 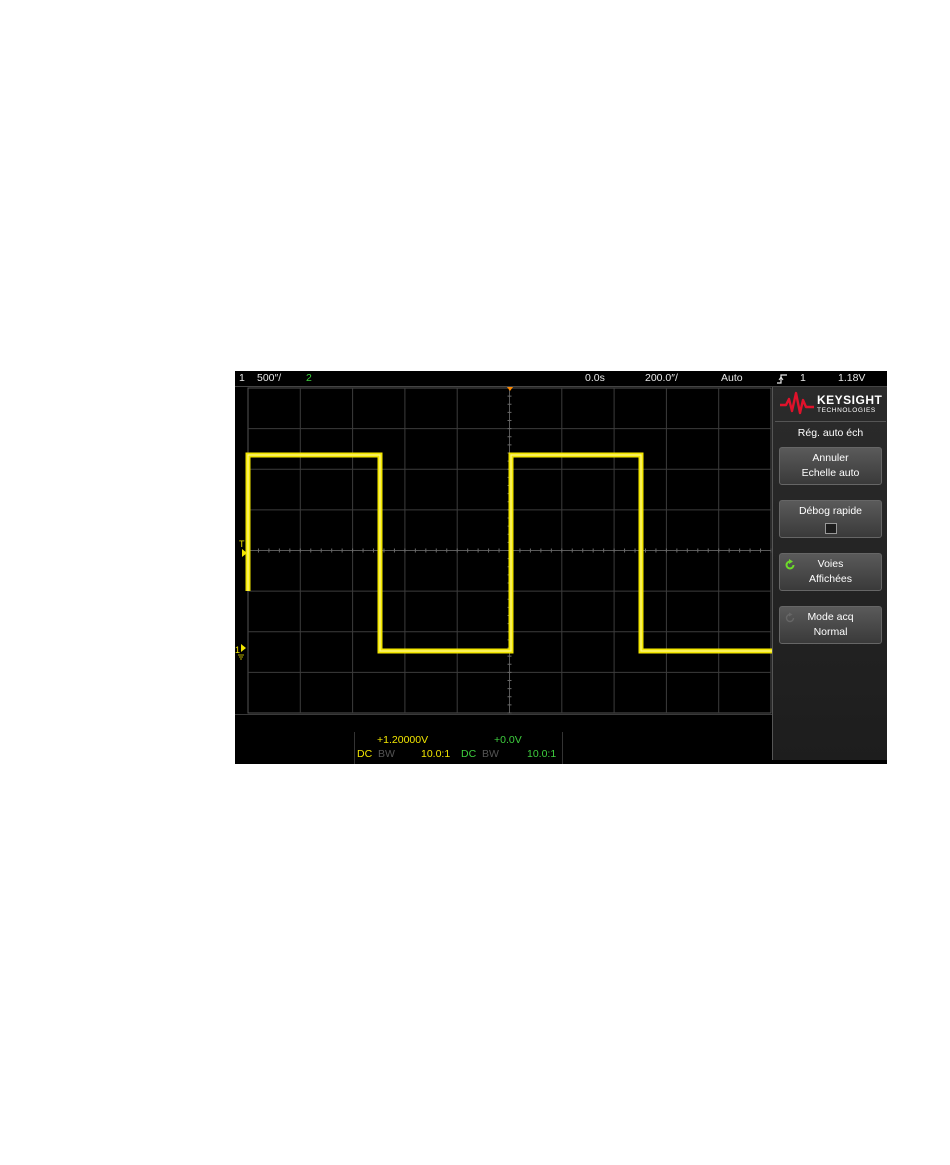 What do you see at coordinates (365, 754) in the screenshot?
I see `channel1-coupling: DC` at bounding box center [365, 754].